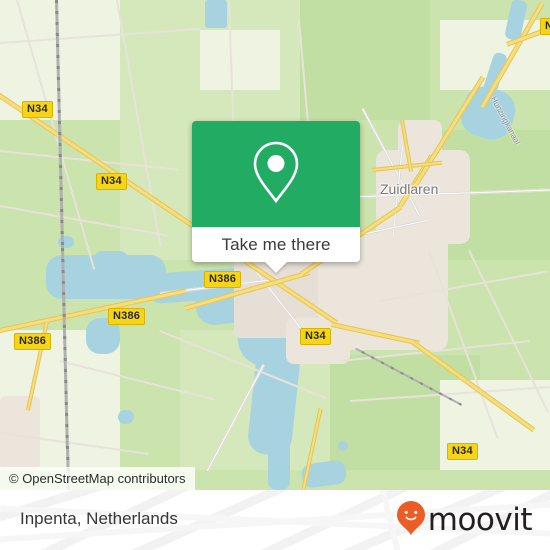 The image size is (550, 550). What do you see at coordinates (276, 267) in the screenshot?
I see `callout-tail` at bounding box center [276, 267].